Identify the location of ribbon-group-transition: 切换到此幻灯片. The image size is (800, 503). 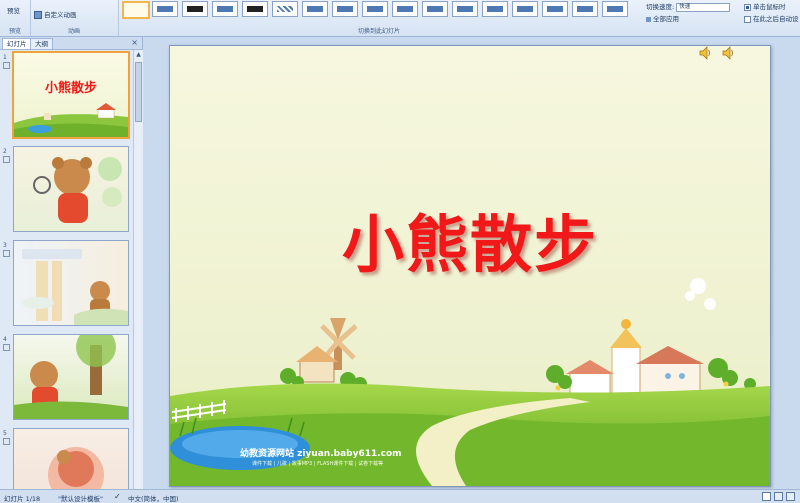
(379, 18).